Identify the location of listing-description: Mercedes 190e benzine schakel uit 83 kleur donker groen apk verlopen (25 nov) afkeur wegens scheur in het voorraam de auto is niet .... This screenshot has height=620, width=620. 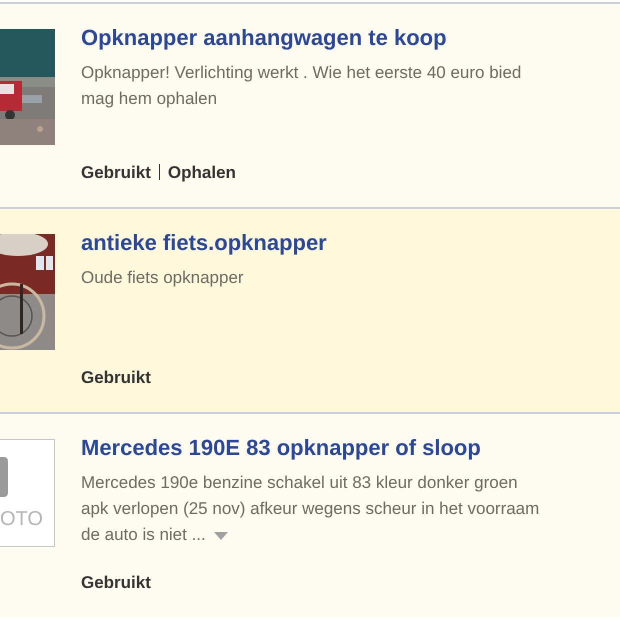
(310, 509).